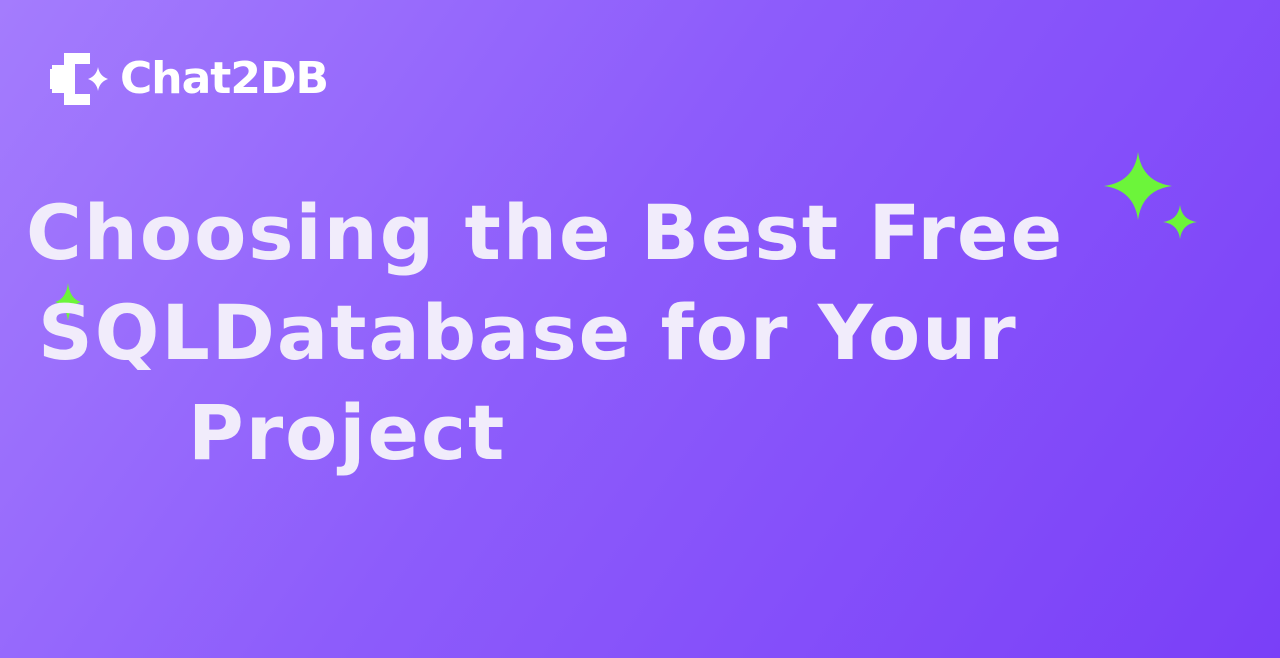  I want to click on sparkle-icon, so click(1180, 222).